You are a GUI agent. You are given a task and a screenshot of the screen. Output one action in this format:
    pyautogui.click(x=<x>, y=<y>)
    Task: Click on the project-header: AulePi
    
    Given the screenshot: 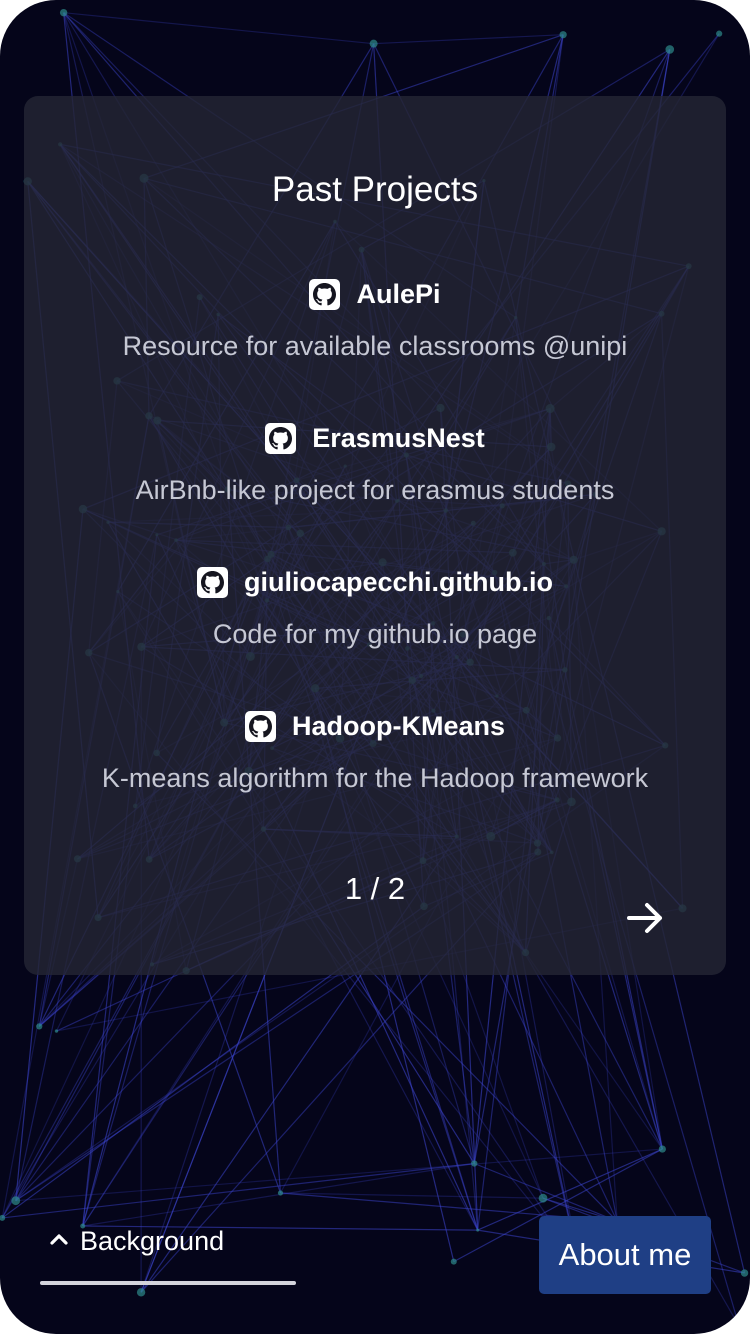 What is the action you would take?
    pyautogui.click(x=375, y=294)
    